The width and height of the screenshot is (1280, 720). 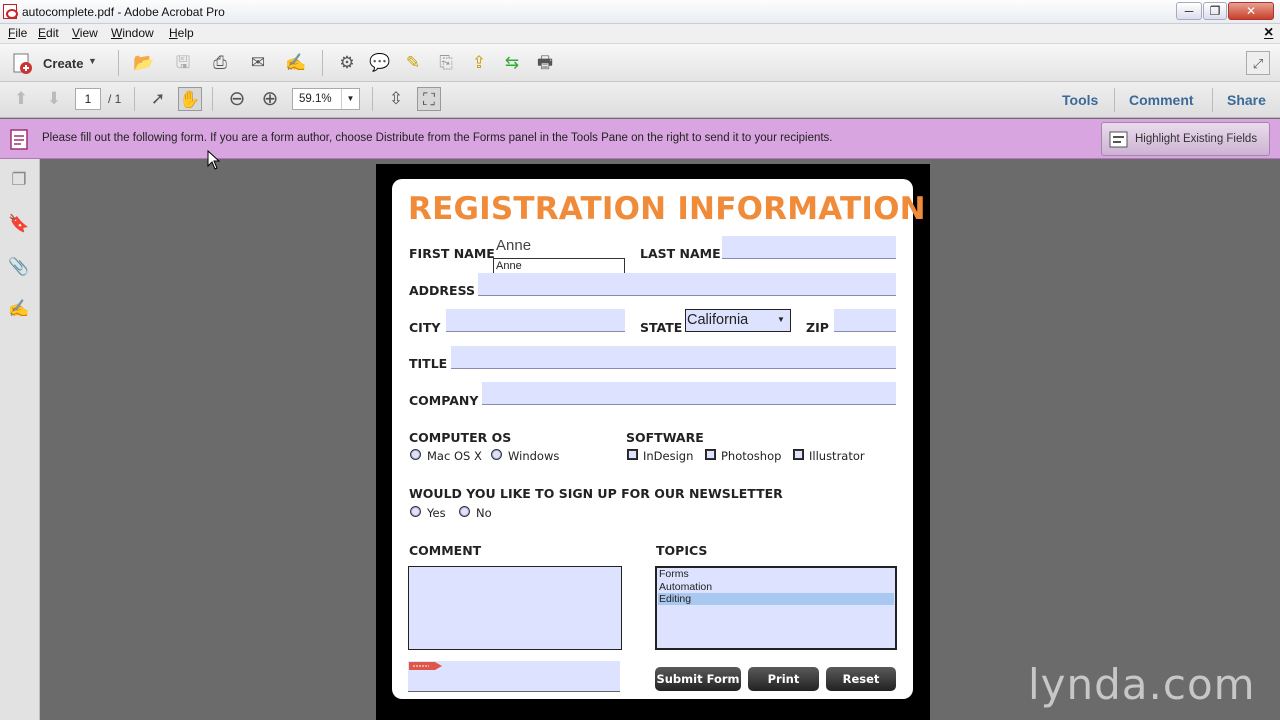 What do you see at coordinates (484, 513) in the screenshot?
I see `no-label: No` at bounding box center [484, 513].